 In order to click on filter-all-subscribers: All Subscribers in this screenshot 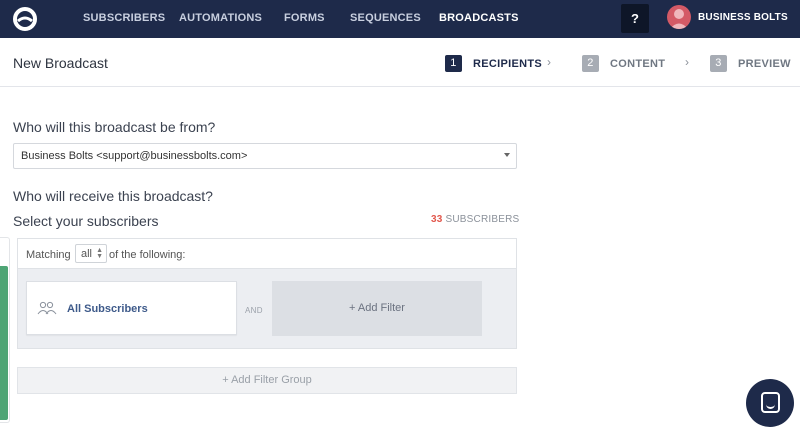, I will do `click(131, 308)`.